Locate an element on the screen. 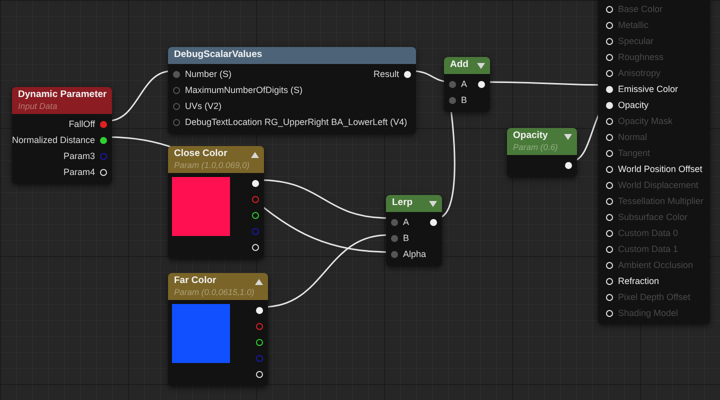 This screenshot has width=720, height=400. node-subtitle: Param (0.6) is located at coordinates (536, 147).